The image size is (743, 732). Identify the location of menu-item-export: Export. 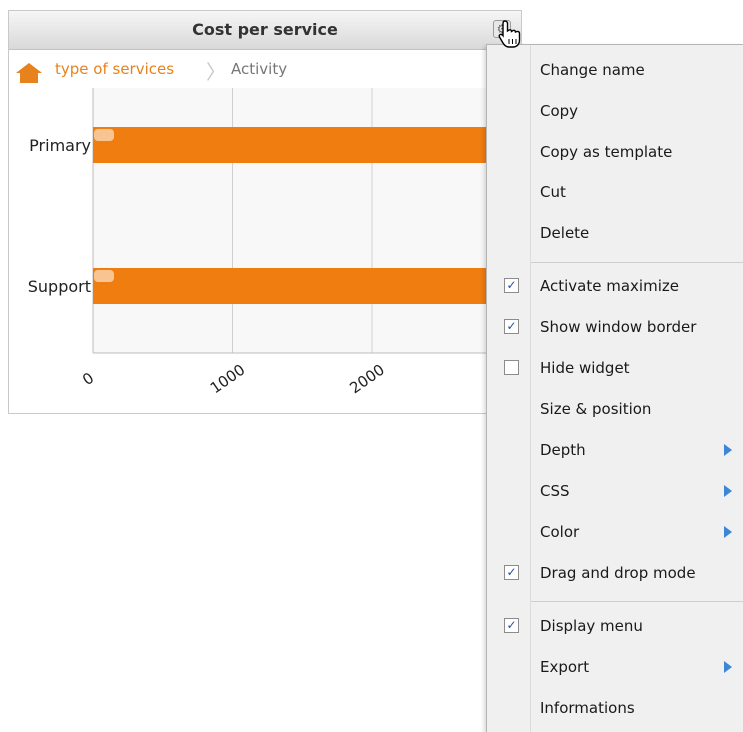
(615, 668).